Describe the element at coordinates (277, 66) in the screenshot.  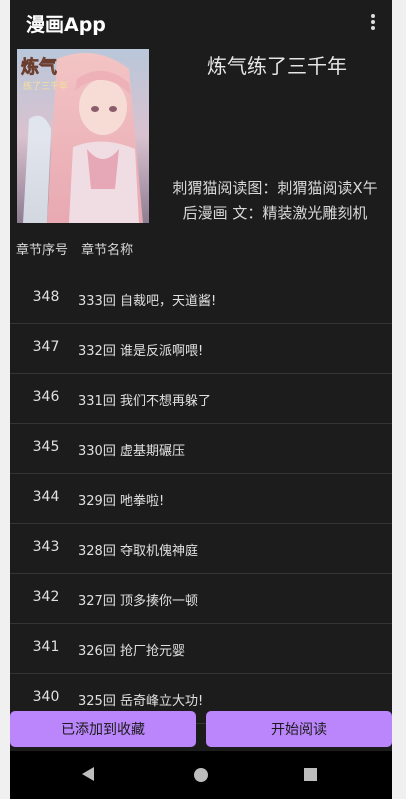
I see `book-title: 炼气练了三千年` at that location.